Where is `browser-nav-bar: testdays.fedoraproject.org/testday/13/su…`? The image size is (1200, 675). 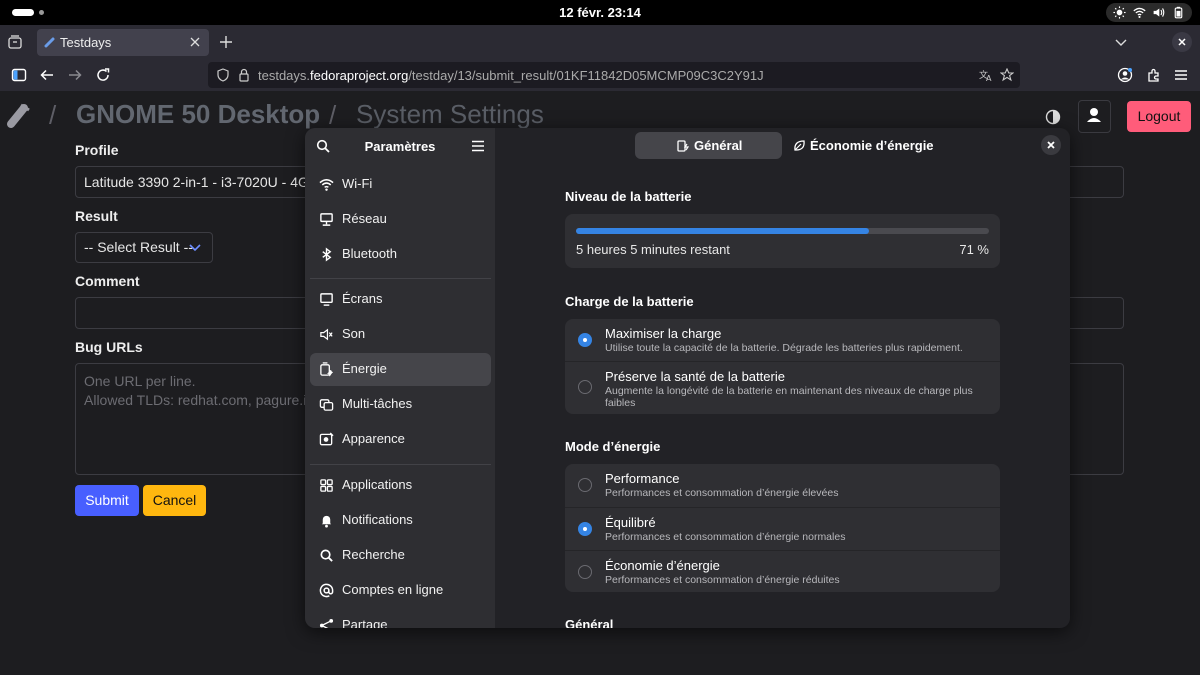
browser-nav-bar: testdays.fedoraproject.org/testday/13/su… is located at coordinates (600, 75).